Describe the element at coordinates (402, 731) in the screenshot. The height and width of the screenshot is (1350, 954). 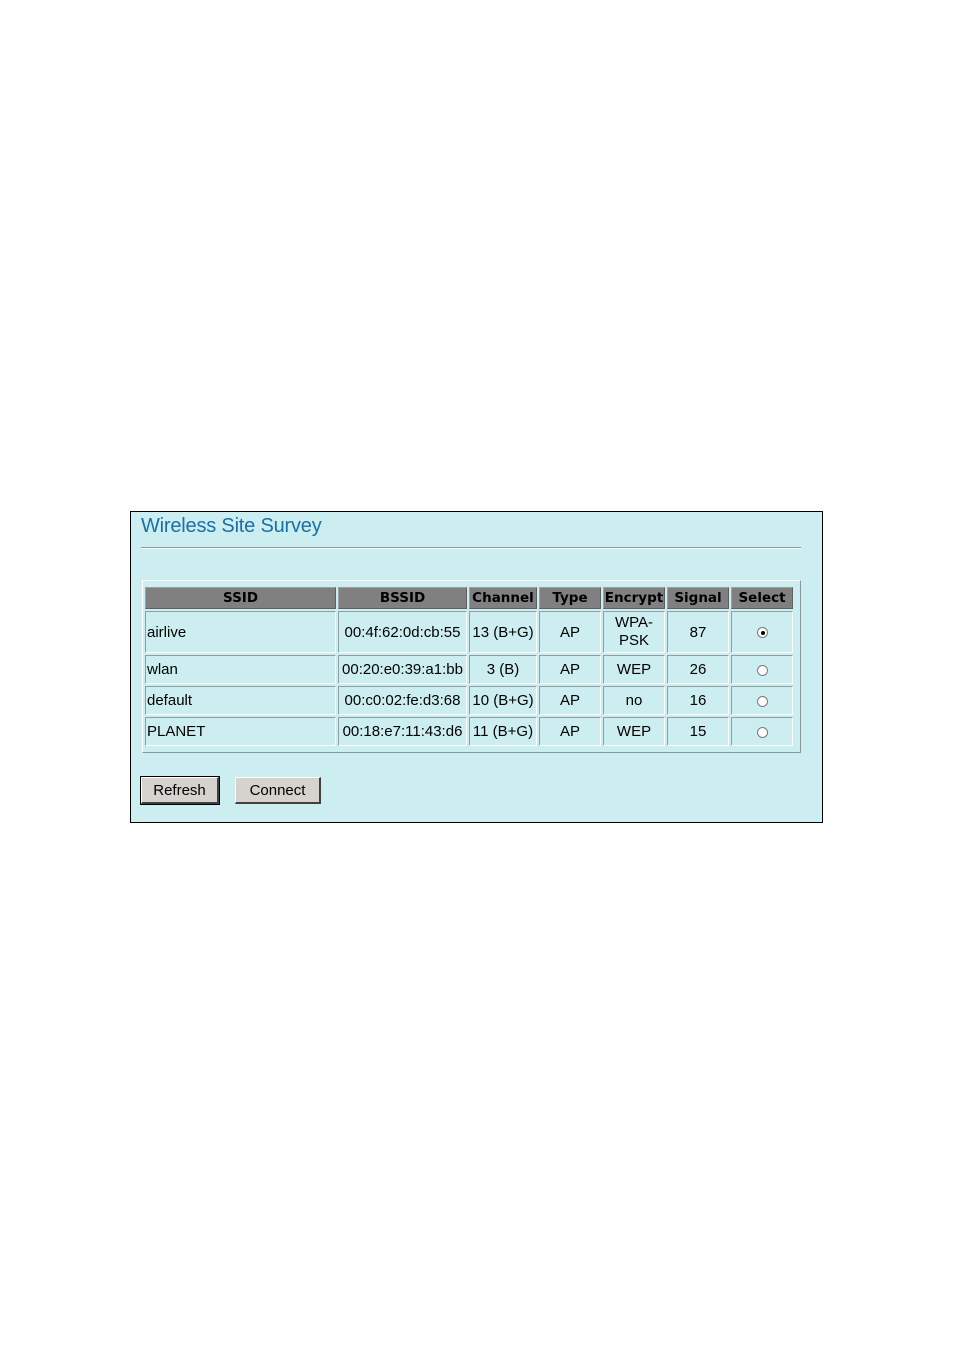
I see `cell-bssid: 00:18:e7:11:43:d6` at that location.